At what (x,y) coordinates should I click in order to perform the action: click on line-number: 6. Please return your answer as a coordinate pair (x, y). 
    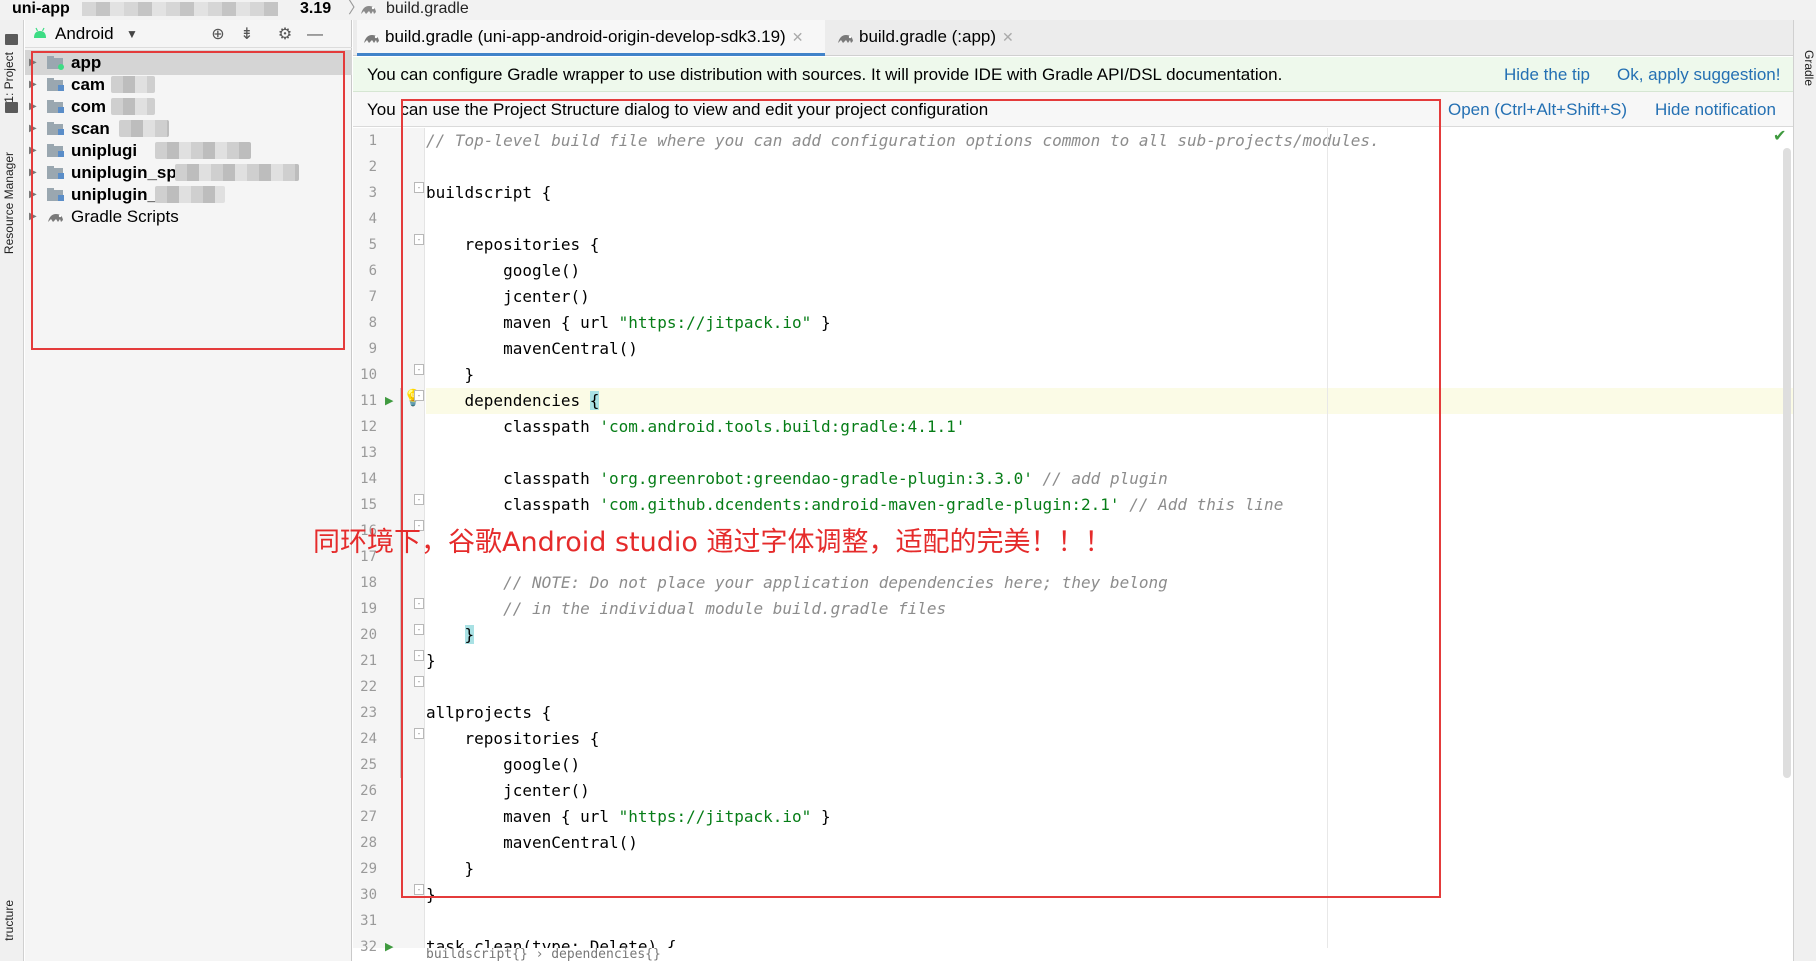
    Looking at the image, I should click on (372, 271).